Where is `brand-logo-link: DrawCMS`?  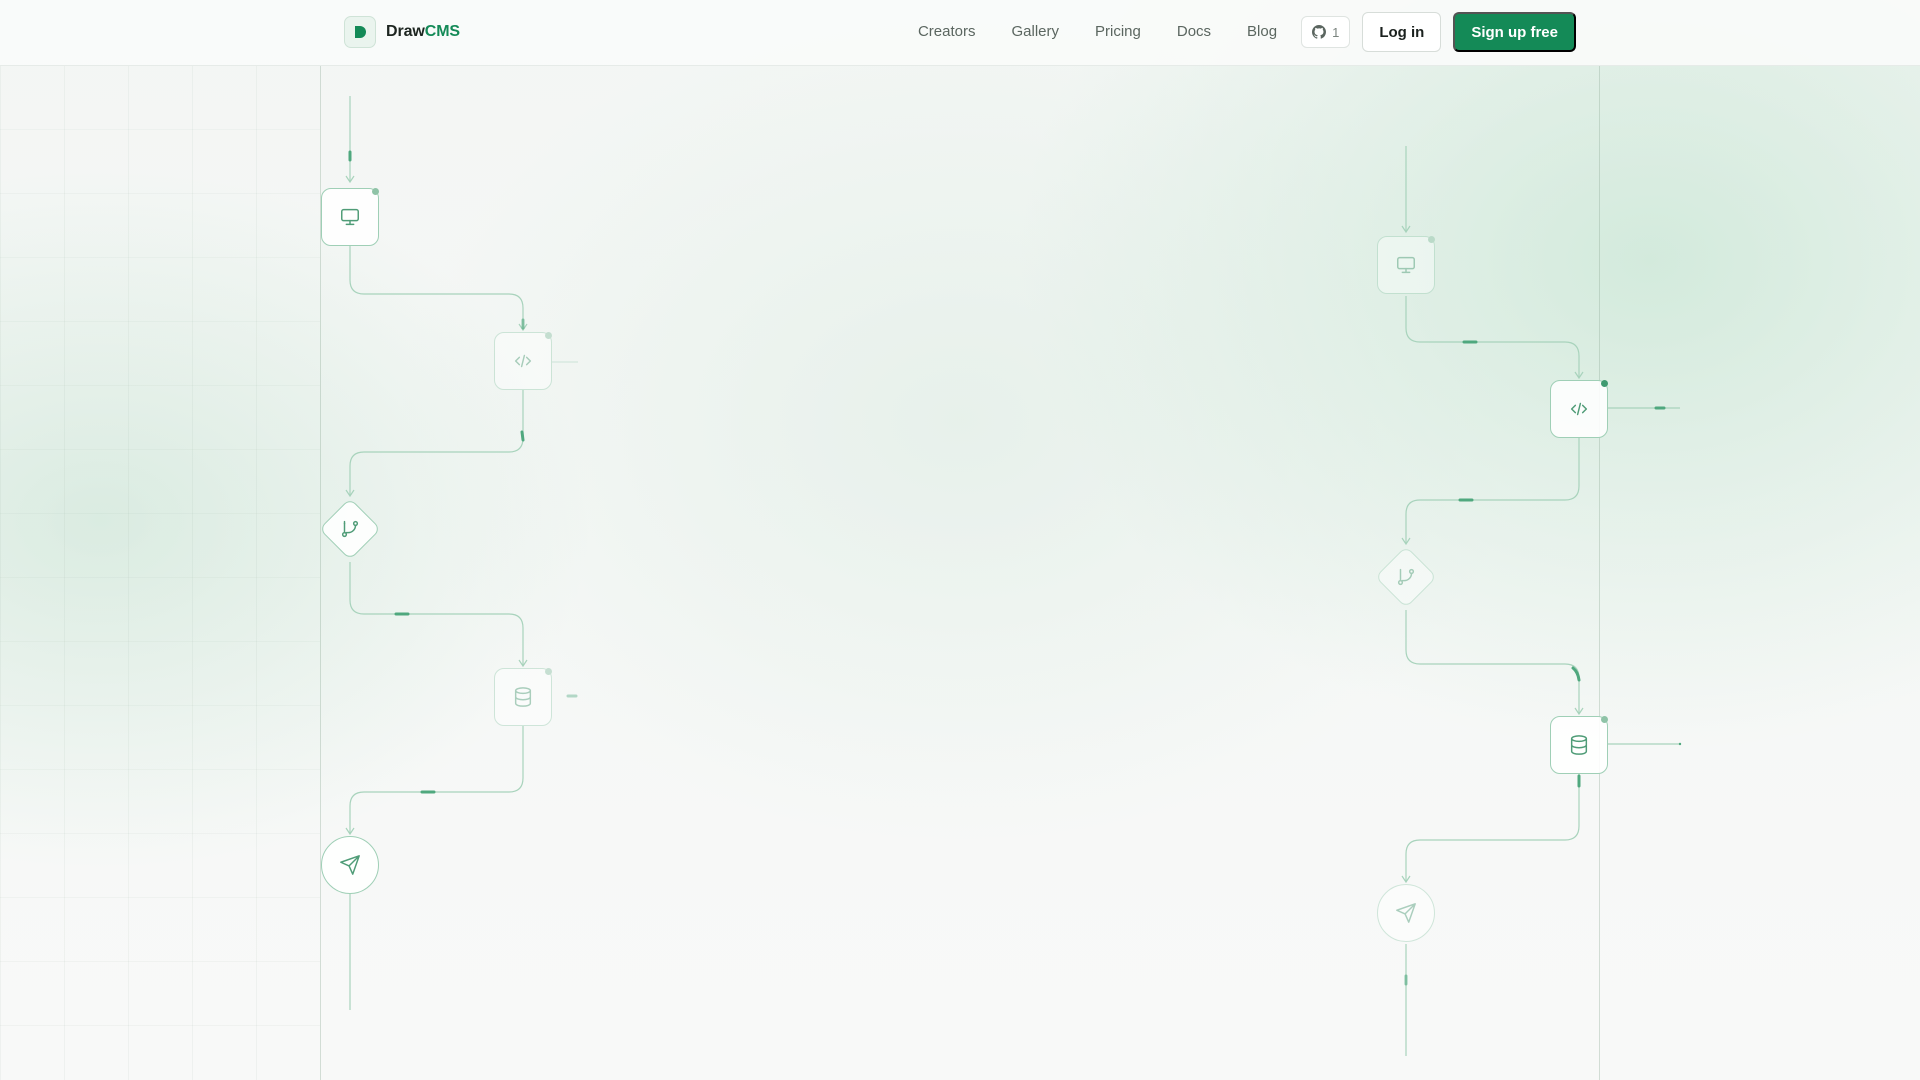
brand-logo-link: DrawCMS is located at coordinates (402, 32).